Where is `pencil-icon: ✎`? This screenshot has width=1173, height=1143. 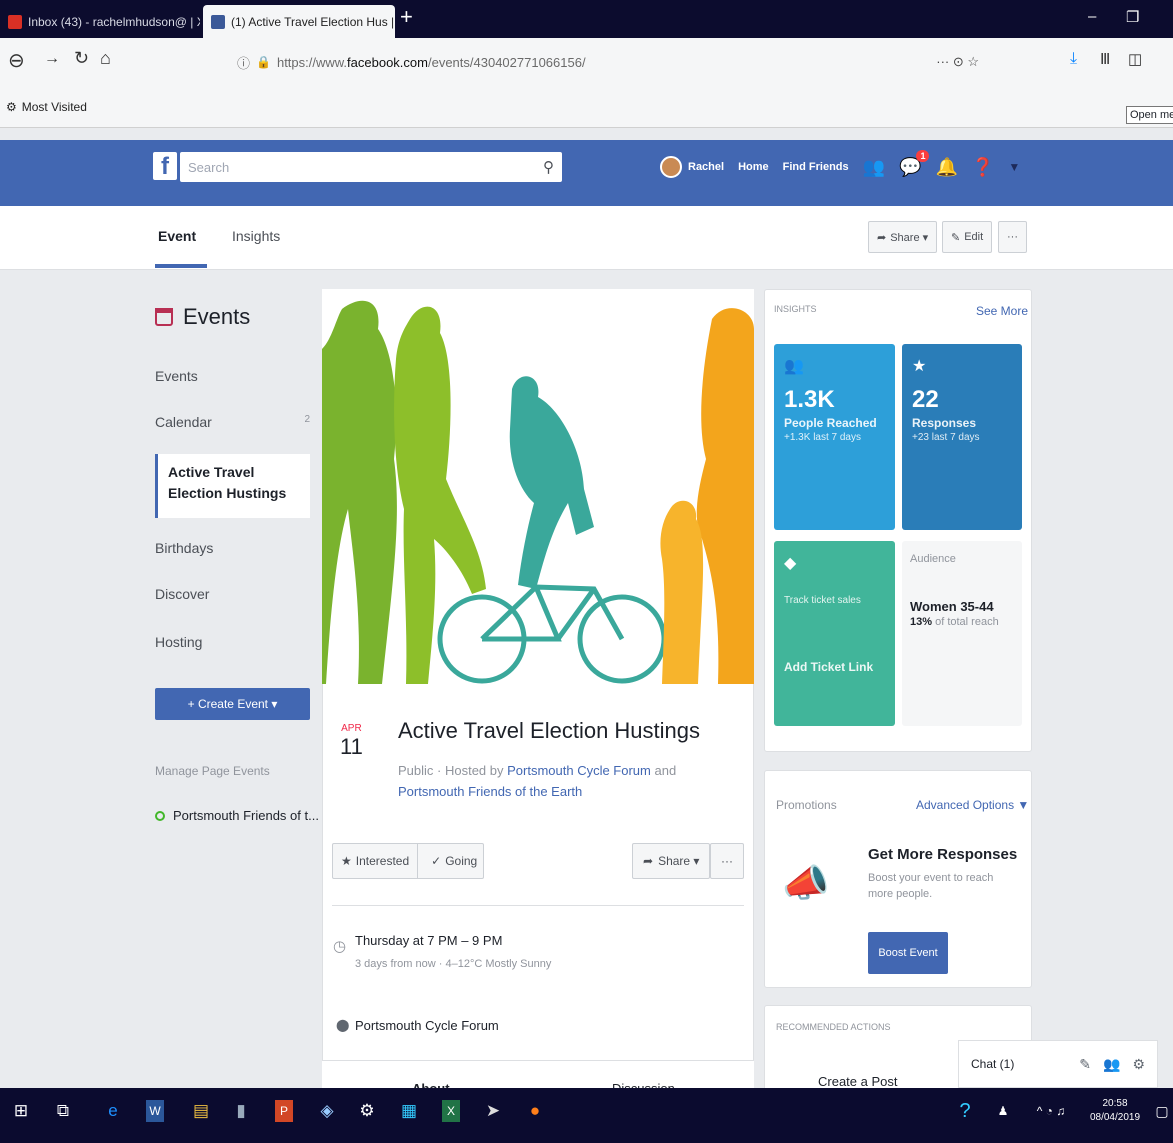
pencil-icon: ✎ is located at coordinates (956, 237).